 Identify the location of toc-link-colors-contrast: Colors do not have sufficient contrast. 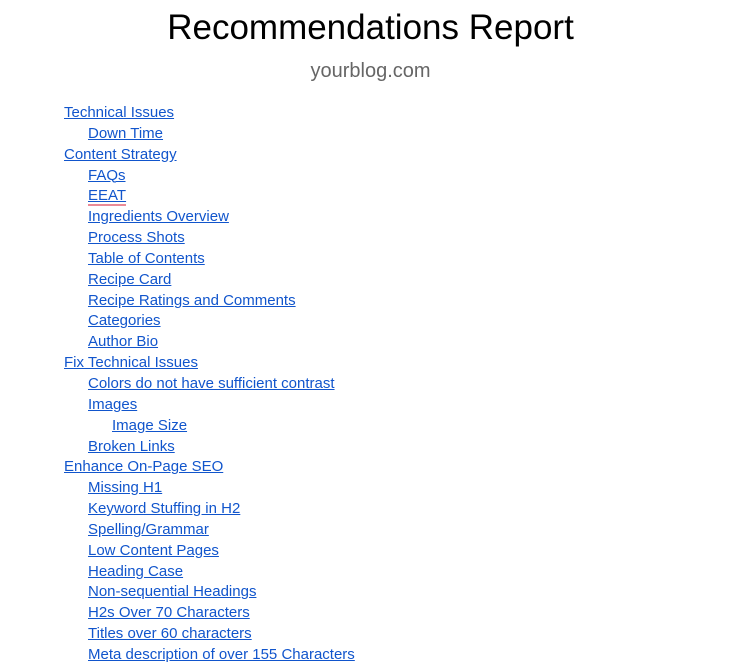
(211, 383).